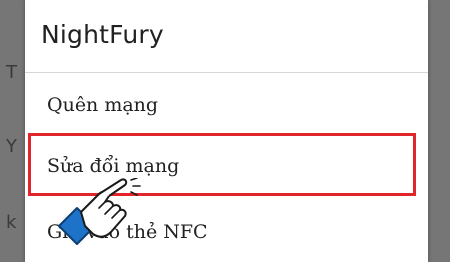 This screenshot has height=262, width=450. I want to click on background-text: k, so click(11, 222).